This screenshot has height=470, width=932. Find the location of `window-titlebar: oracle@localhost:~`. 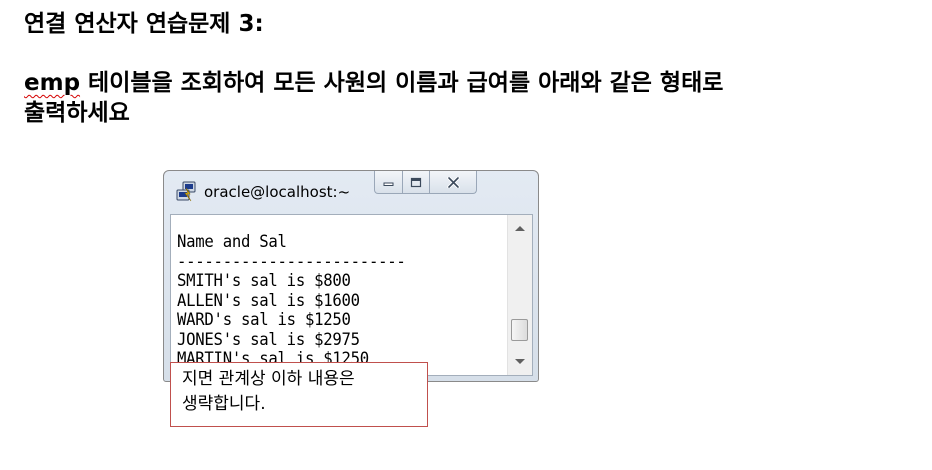

window-titlebar: oracle@localhost:~ is located at coordinates (351, 192).